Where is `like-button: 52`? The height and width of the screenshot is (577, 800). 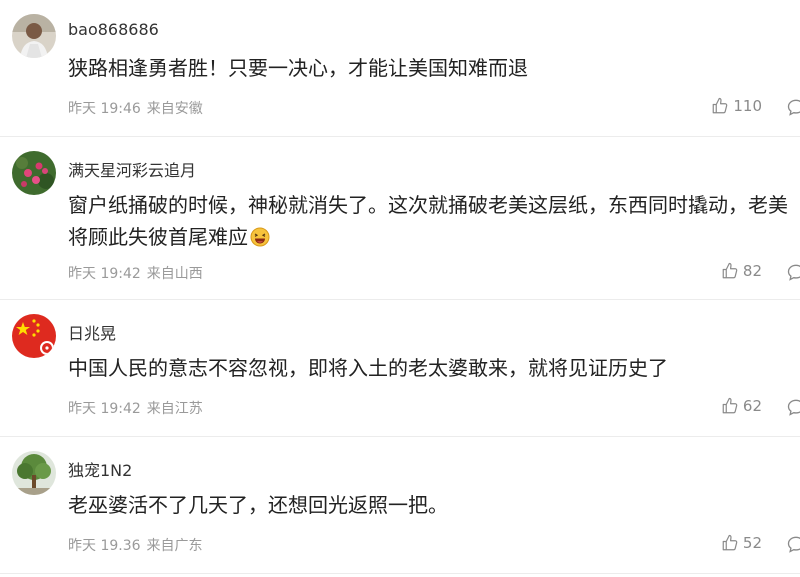 like-button: 52 is located at coordinates (741, 543).